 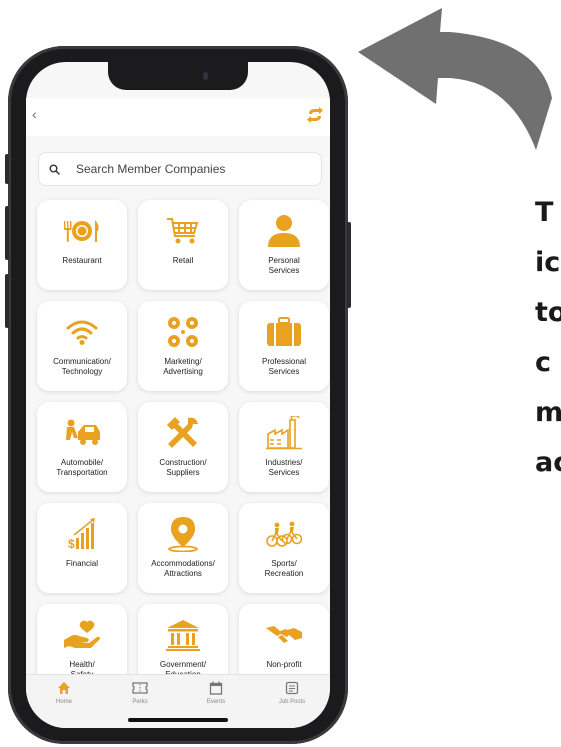 I want to click on caption-line: T, so click(x=544, y=212).